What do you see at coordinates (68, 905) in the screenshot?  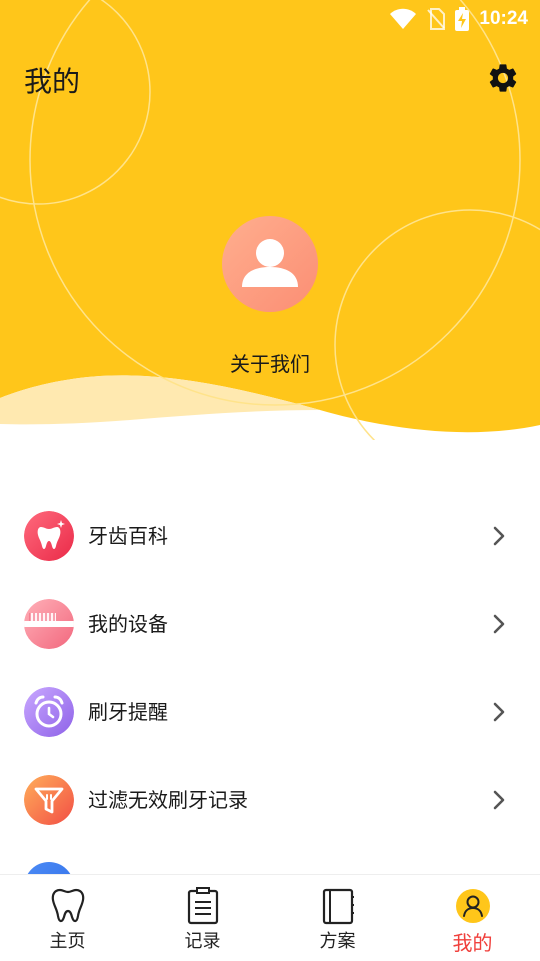 I see `tooth-icon` at bounding box center [68, 905].